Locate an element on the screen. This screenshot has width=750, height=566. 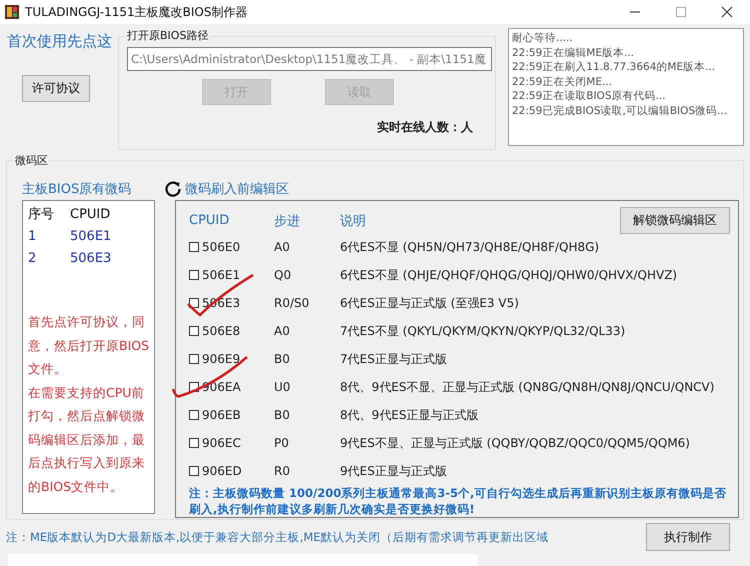
description-text: 9代ES正显与正式版 is located at coordinates (394, 471).